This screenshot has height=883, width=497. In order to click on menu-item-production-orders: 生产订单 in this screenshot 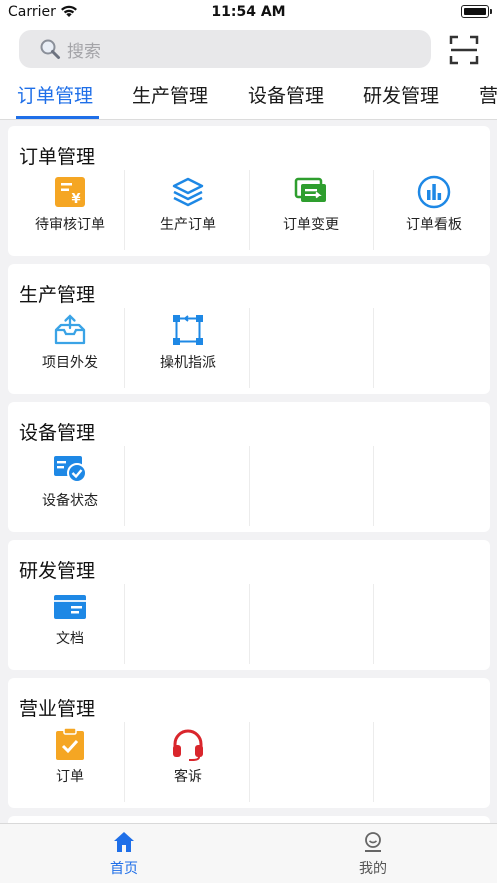, I will do `click(188, 210)`.